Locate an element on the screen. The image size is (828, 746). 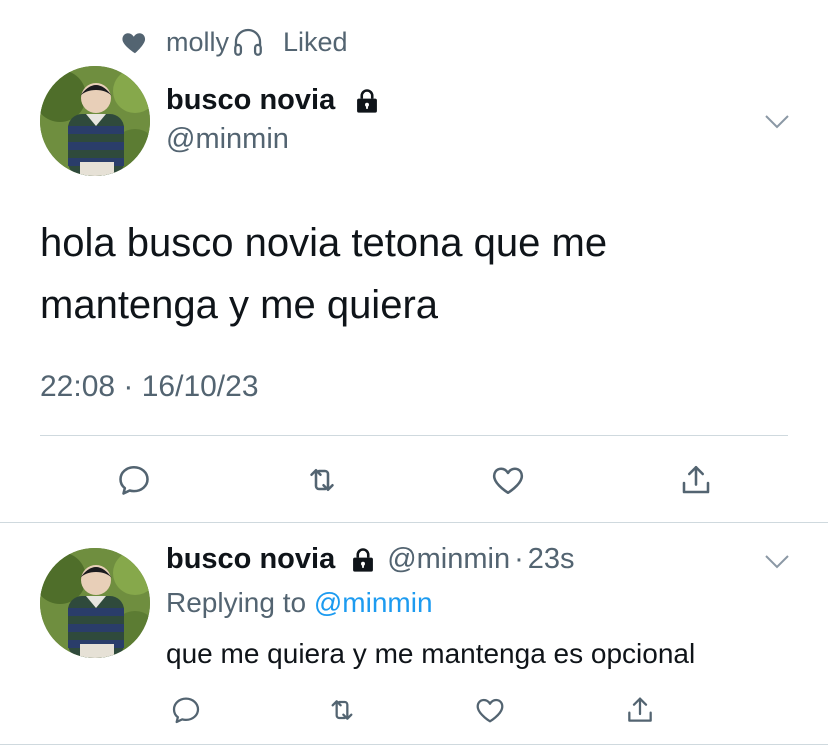
tweet-text-line-2: mantenga y me quiera is located at coordinates (239, 305).